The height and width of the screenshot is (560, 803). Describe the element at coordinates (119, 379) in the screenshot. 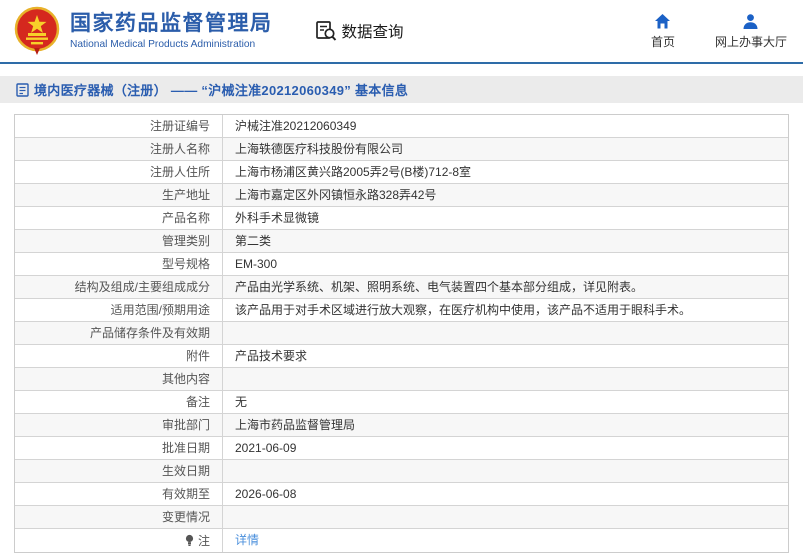

I see `row-label: 其他内容` at that location.